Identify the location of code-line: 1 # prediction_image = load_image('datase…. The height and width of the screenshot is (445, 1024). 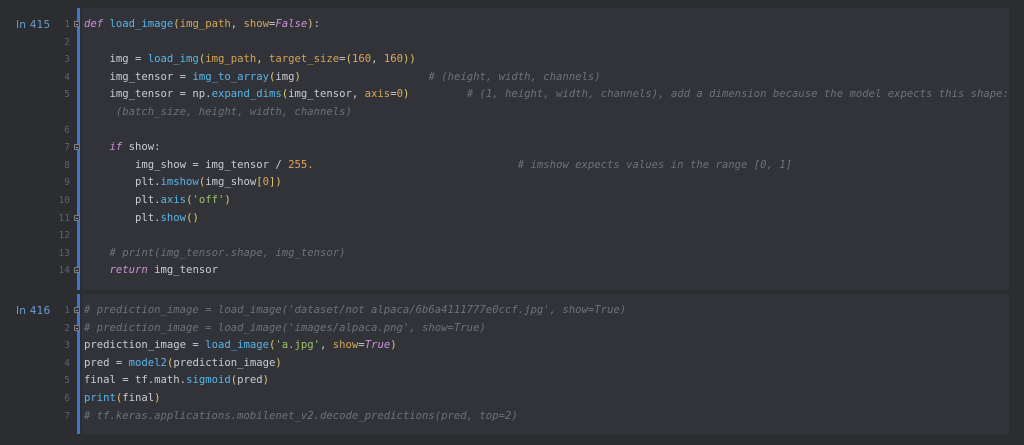
(512, 311).